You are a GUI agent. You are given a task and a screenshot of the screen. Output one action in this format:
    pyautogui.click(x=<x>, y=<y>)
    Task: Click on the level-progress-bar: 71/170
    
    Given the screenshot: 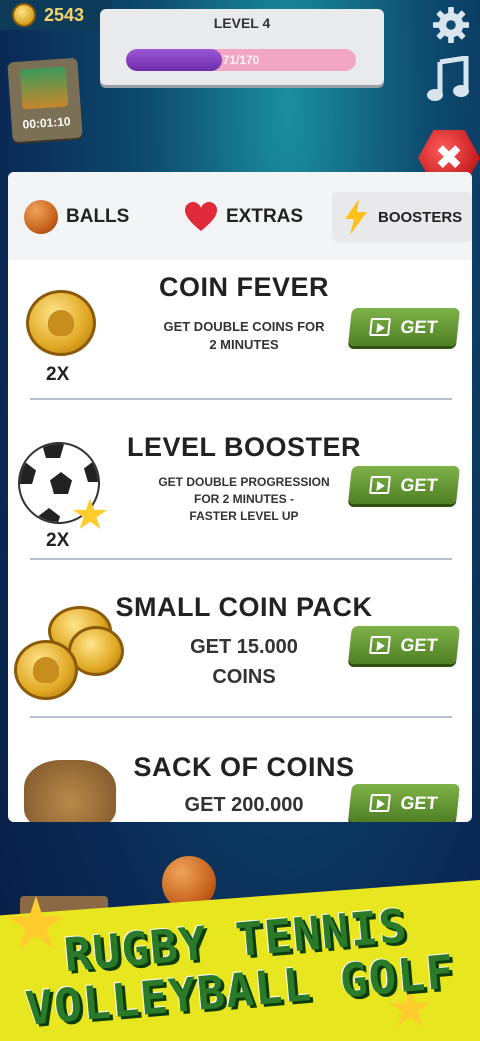 What is the action you would take?
    pyautogui.click(x=241, y=60)
    